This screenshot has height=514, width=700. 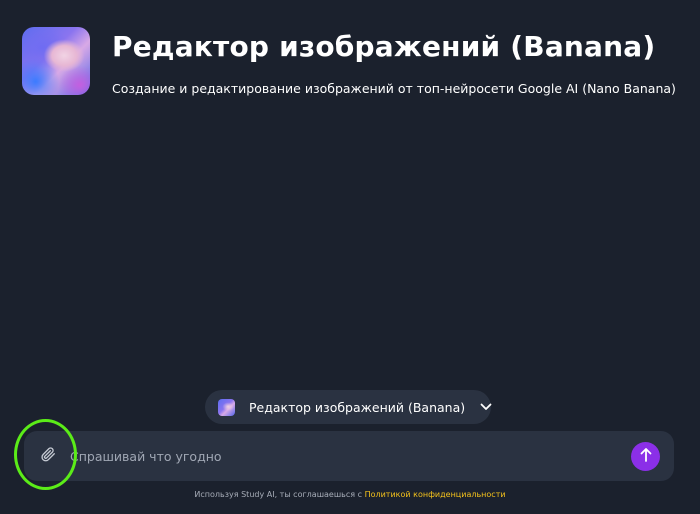 What do you see at coordinates (435, 494) in the screenshot?
I see `privacy-policy-link: Политикой конфиденциальности` at bounding box center [435, 494].